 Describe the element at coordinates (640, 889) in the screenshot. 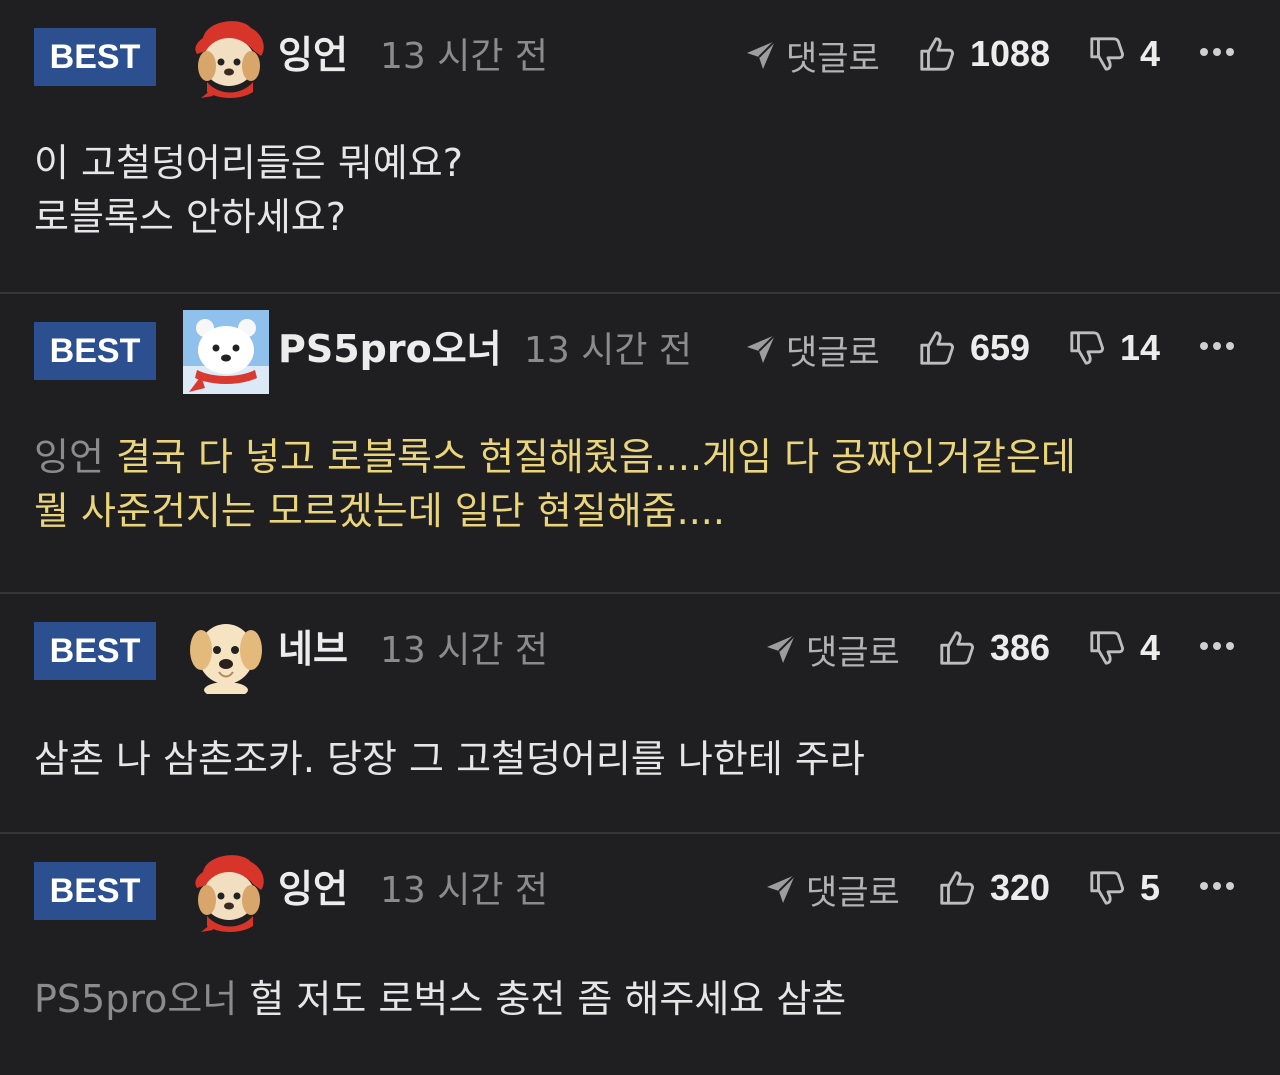

I see `comment-header: BEST 잉언 13 시간 전 댓글로 320 5` at that location.